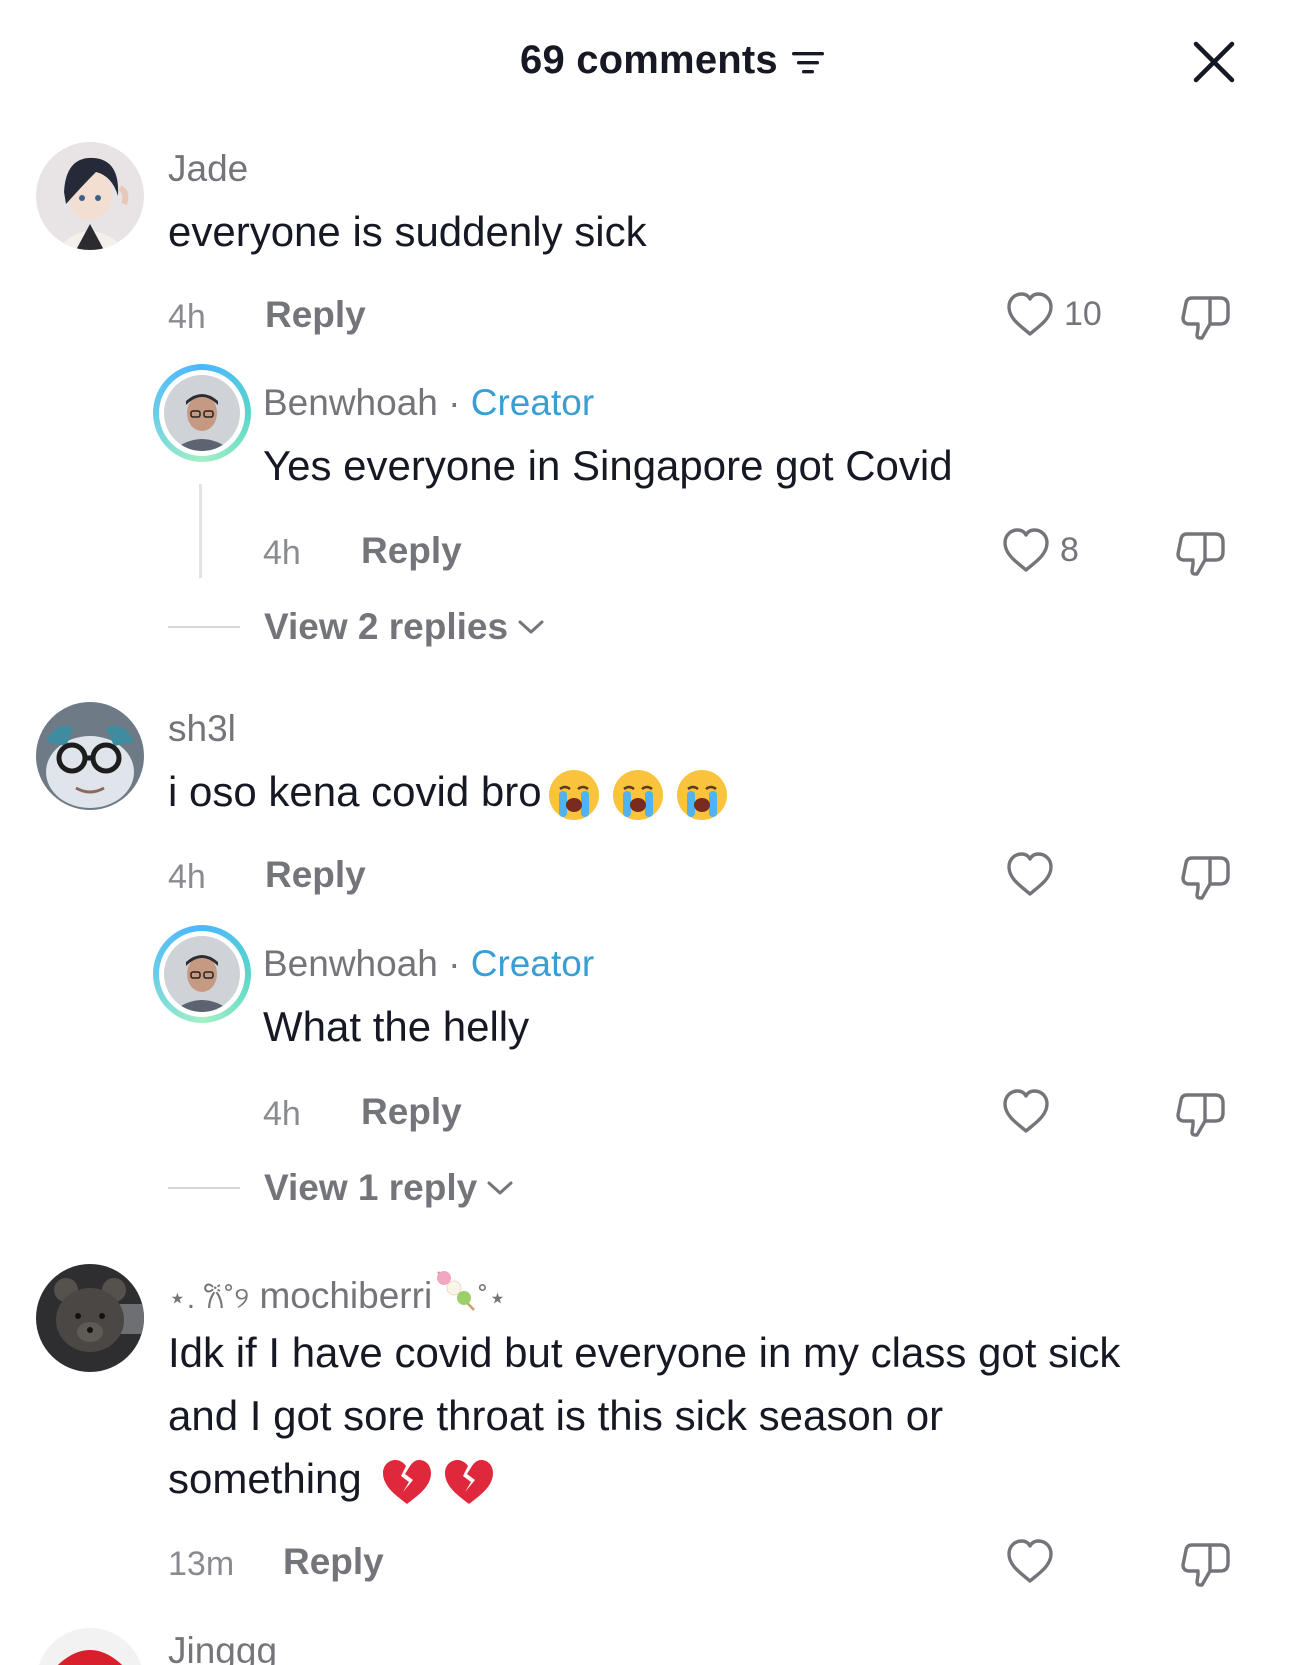 The height and width of the screenshot is (1665, 1290). I want to click on like-button: 8, so click(1039, 550).